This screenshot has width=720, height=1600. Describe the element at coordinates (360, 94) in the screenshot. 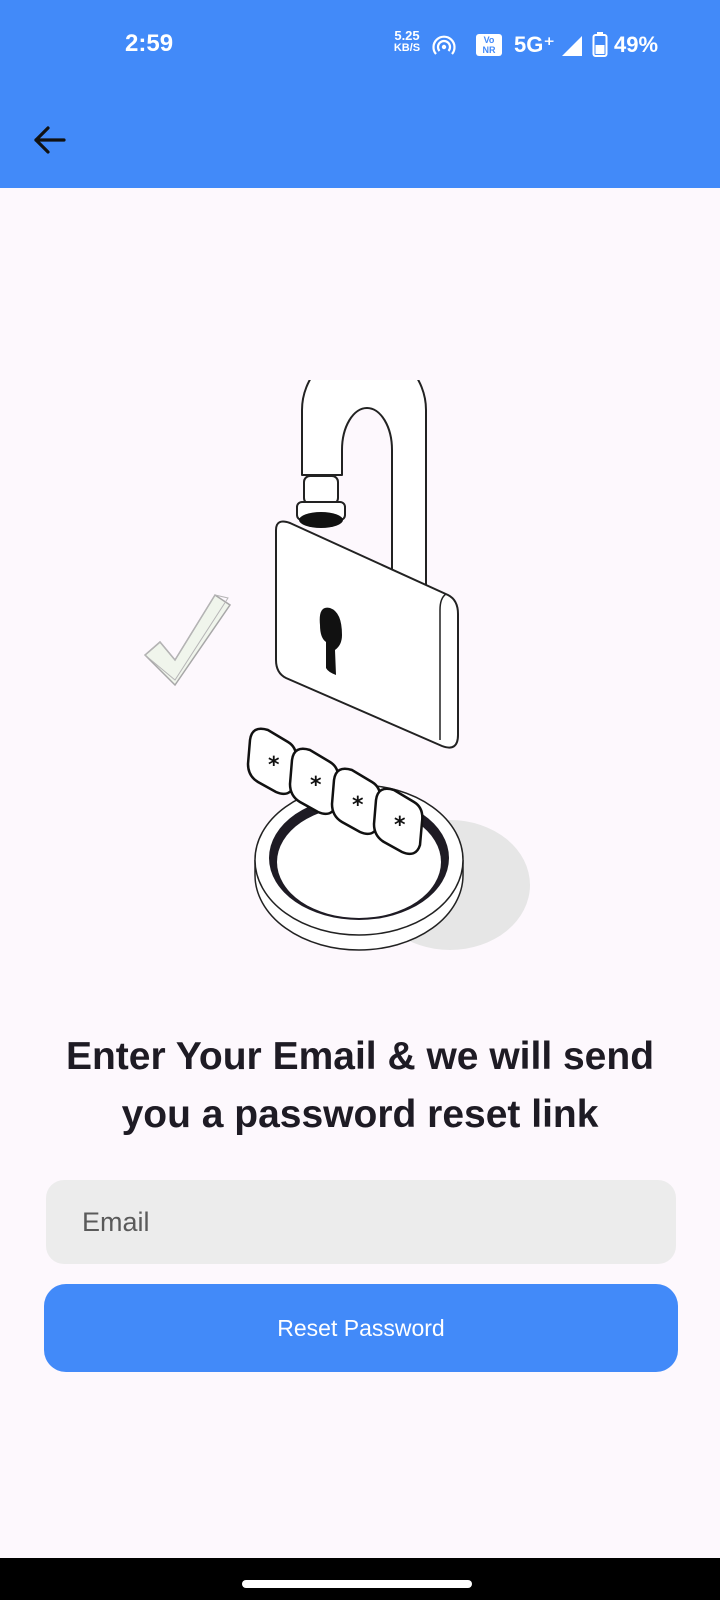

I see `app-bar: 2:59 5.25 KB/S Vo NR 5G⁺ 49%` at that location.